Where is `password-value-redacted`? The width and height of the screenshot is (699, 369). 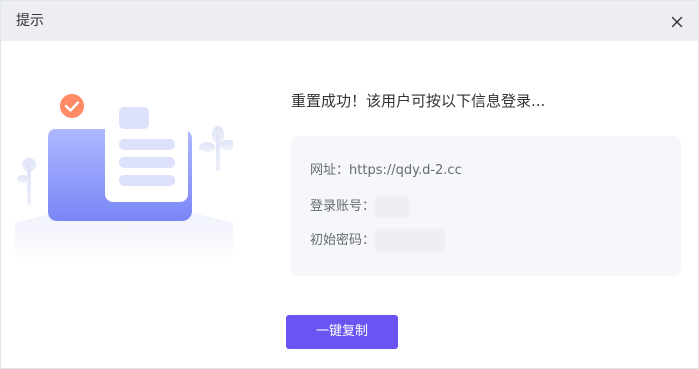
password-value-redacted is located at coordinates (410, 240).